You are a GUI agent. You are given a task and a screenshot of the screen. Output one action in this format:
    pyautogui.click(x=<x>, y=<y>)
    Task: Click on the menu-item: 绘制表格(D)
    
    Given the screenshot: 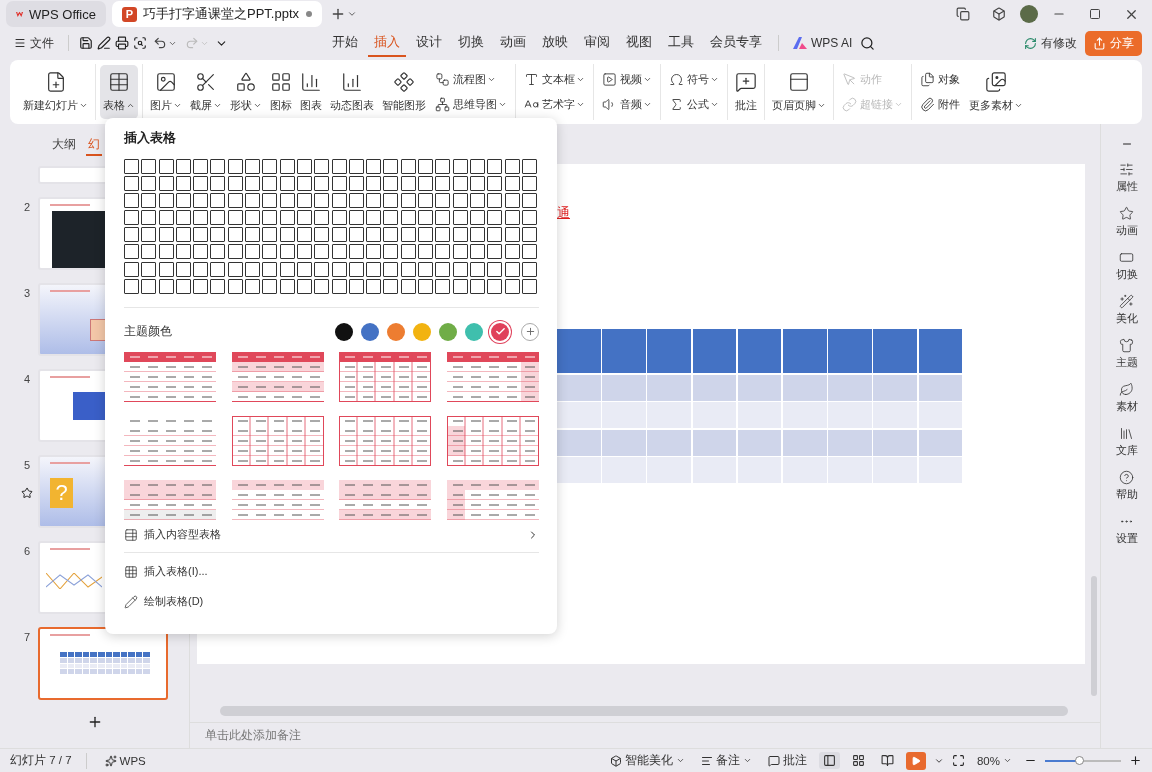 What is the action you would take?
    pyautogui.click(x=331, y=601)
    